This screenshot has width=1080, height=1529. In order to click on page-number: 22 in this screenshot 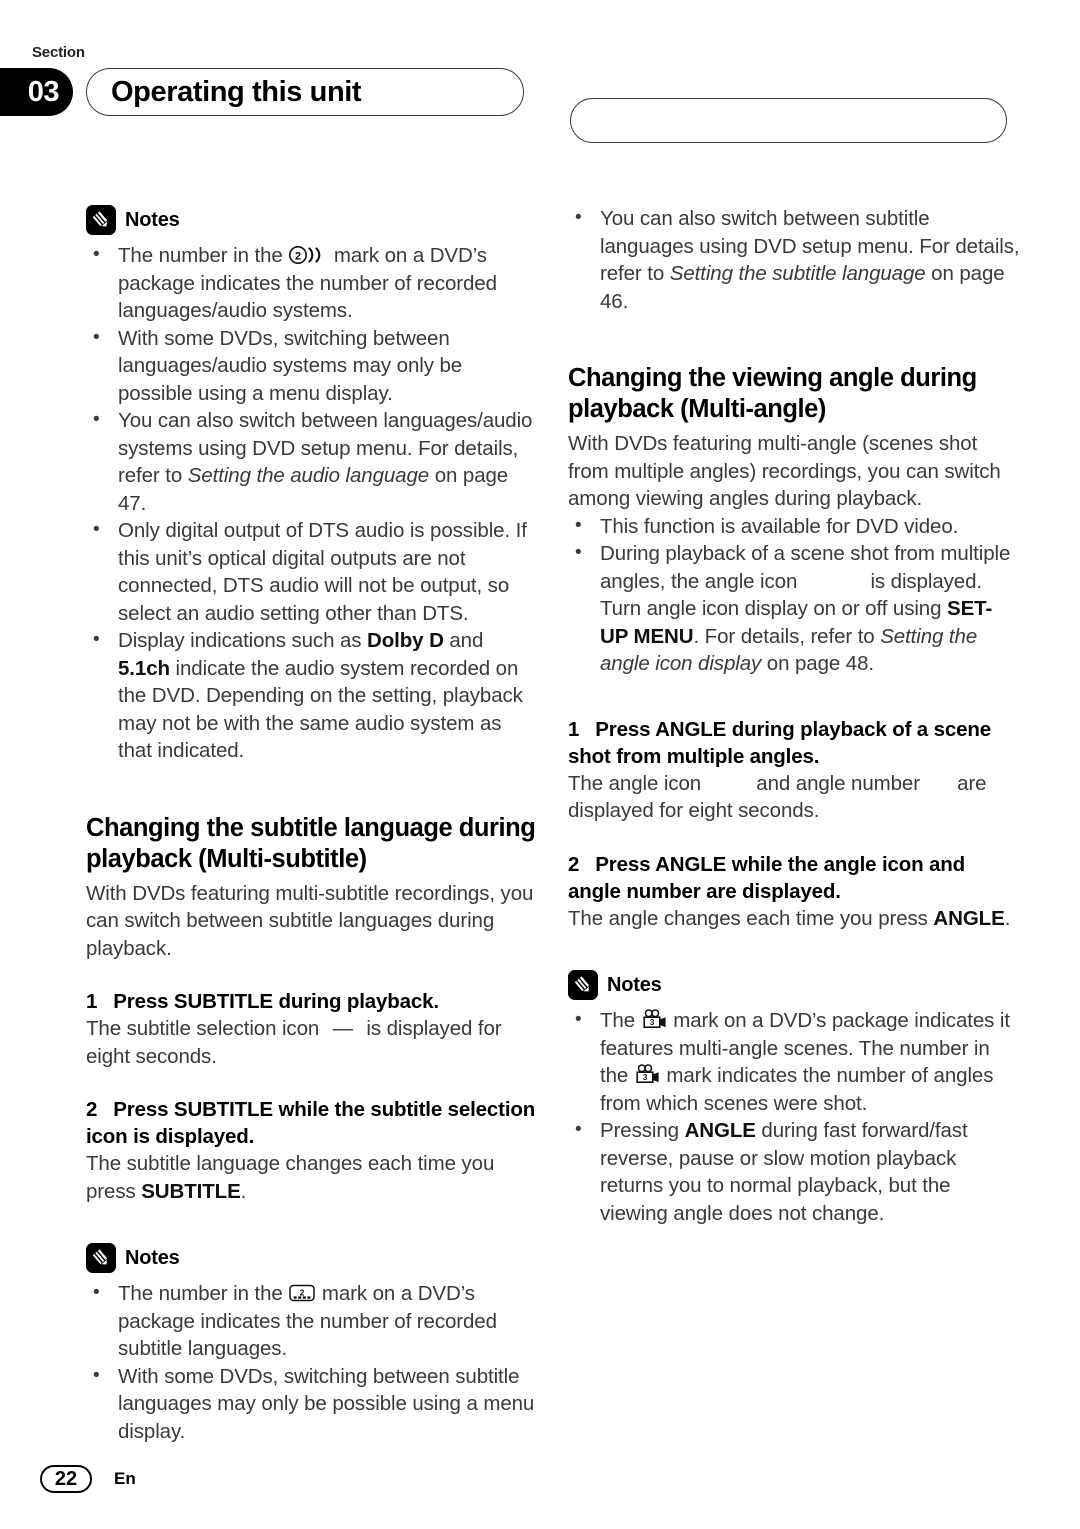, I will do `click(66, 1479)`.